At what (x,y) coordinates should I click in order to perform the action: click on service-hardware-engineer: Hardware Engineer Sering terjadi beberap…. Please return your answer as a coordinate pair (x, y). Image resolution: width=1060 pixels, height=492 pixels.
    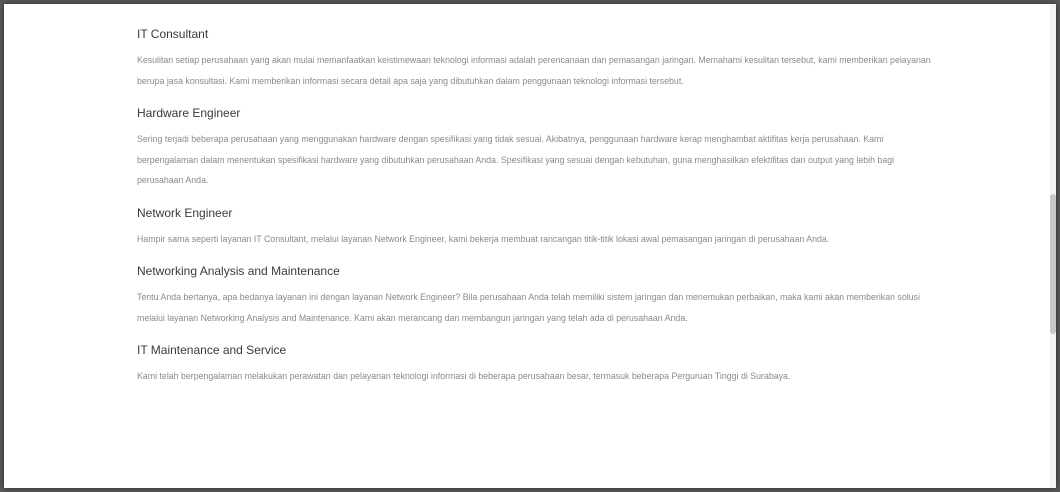
    Looking at the image, I should click on (537, 148).